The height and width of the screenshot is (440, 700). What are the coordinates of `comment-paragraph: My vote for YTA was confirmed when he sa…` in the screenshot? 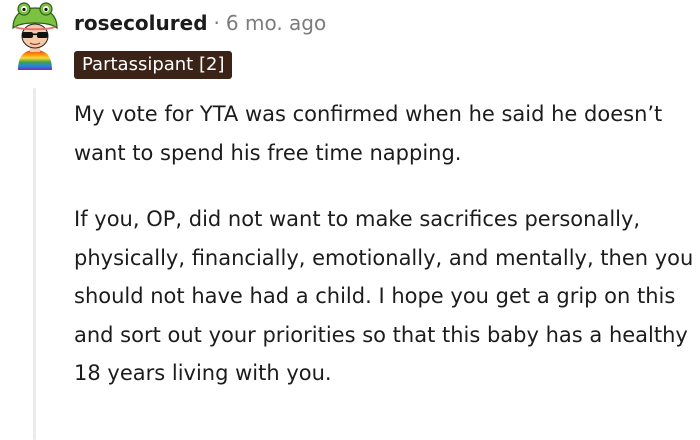 It's located at (368, 133).